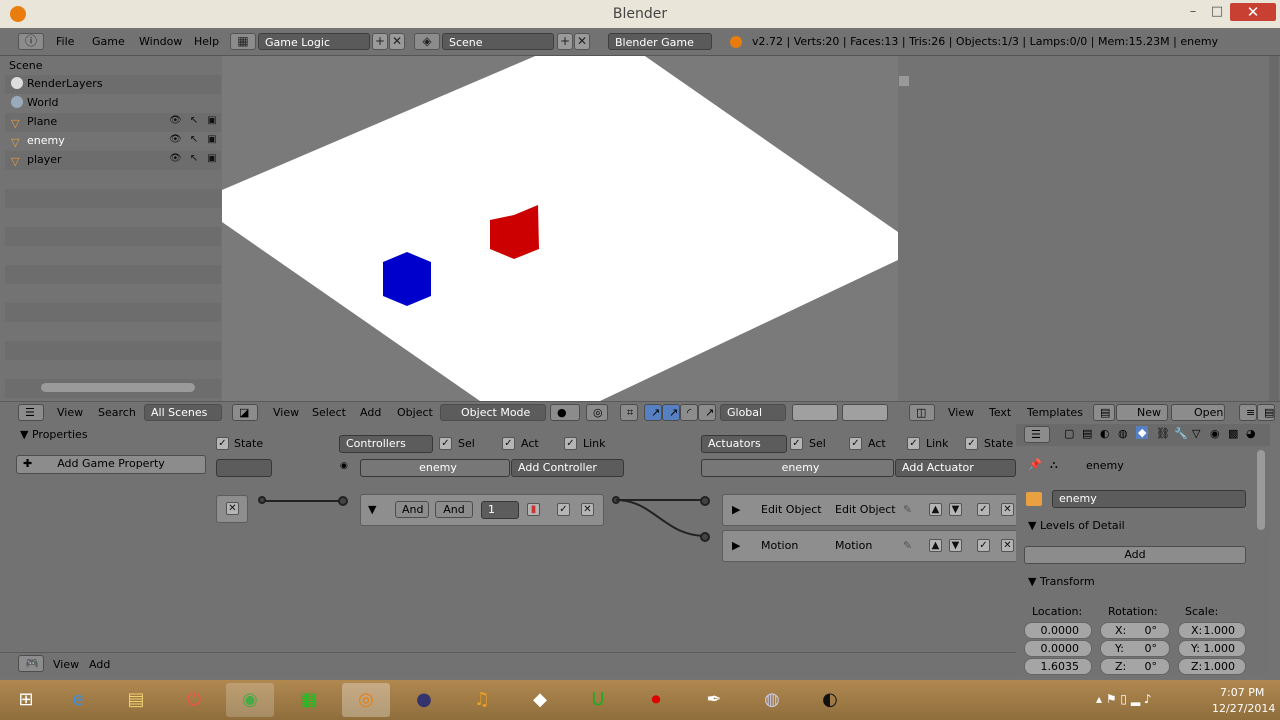 The width and height of the screenshot is (1280, 720). Describe the element at coordinates (570, 443) in the screenshot. I see `controllers-link-checkbox: ✓` at that location.